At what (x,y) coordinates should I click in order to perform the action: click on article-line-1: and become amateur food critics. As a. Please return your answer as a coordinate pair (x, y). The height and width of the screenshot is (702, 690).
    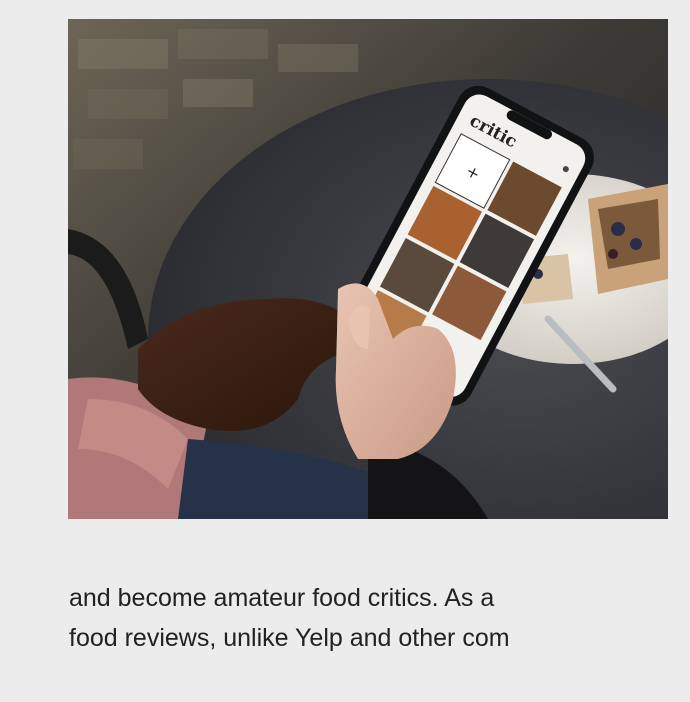
    Looking at the image, I should click on (282, 598).